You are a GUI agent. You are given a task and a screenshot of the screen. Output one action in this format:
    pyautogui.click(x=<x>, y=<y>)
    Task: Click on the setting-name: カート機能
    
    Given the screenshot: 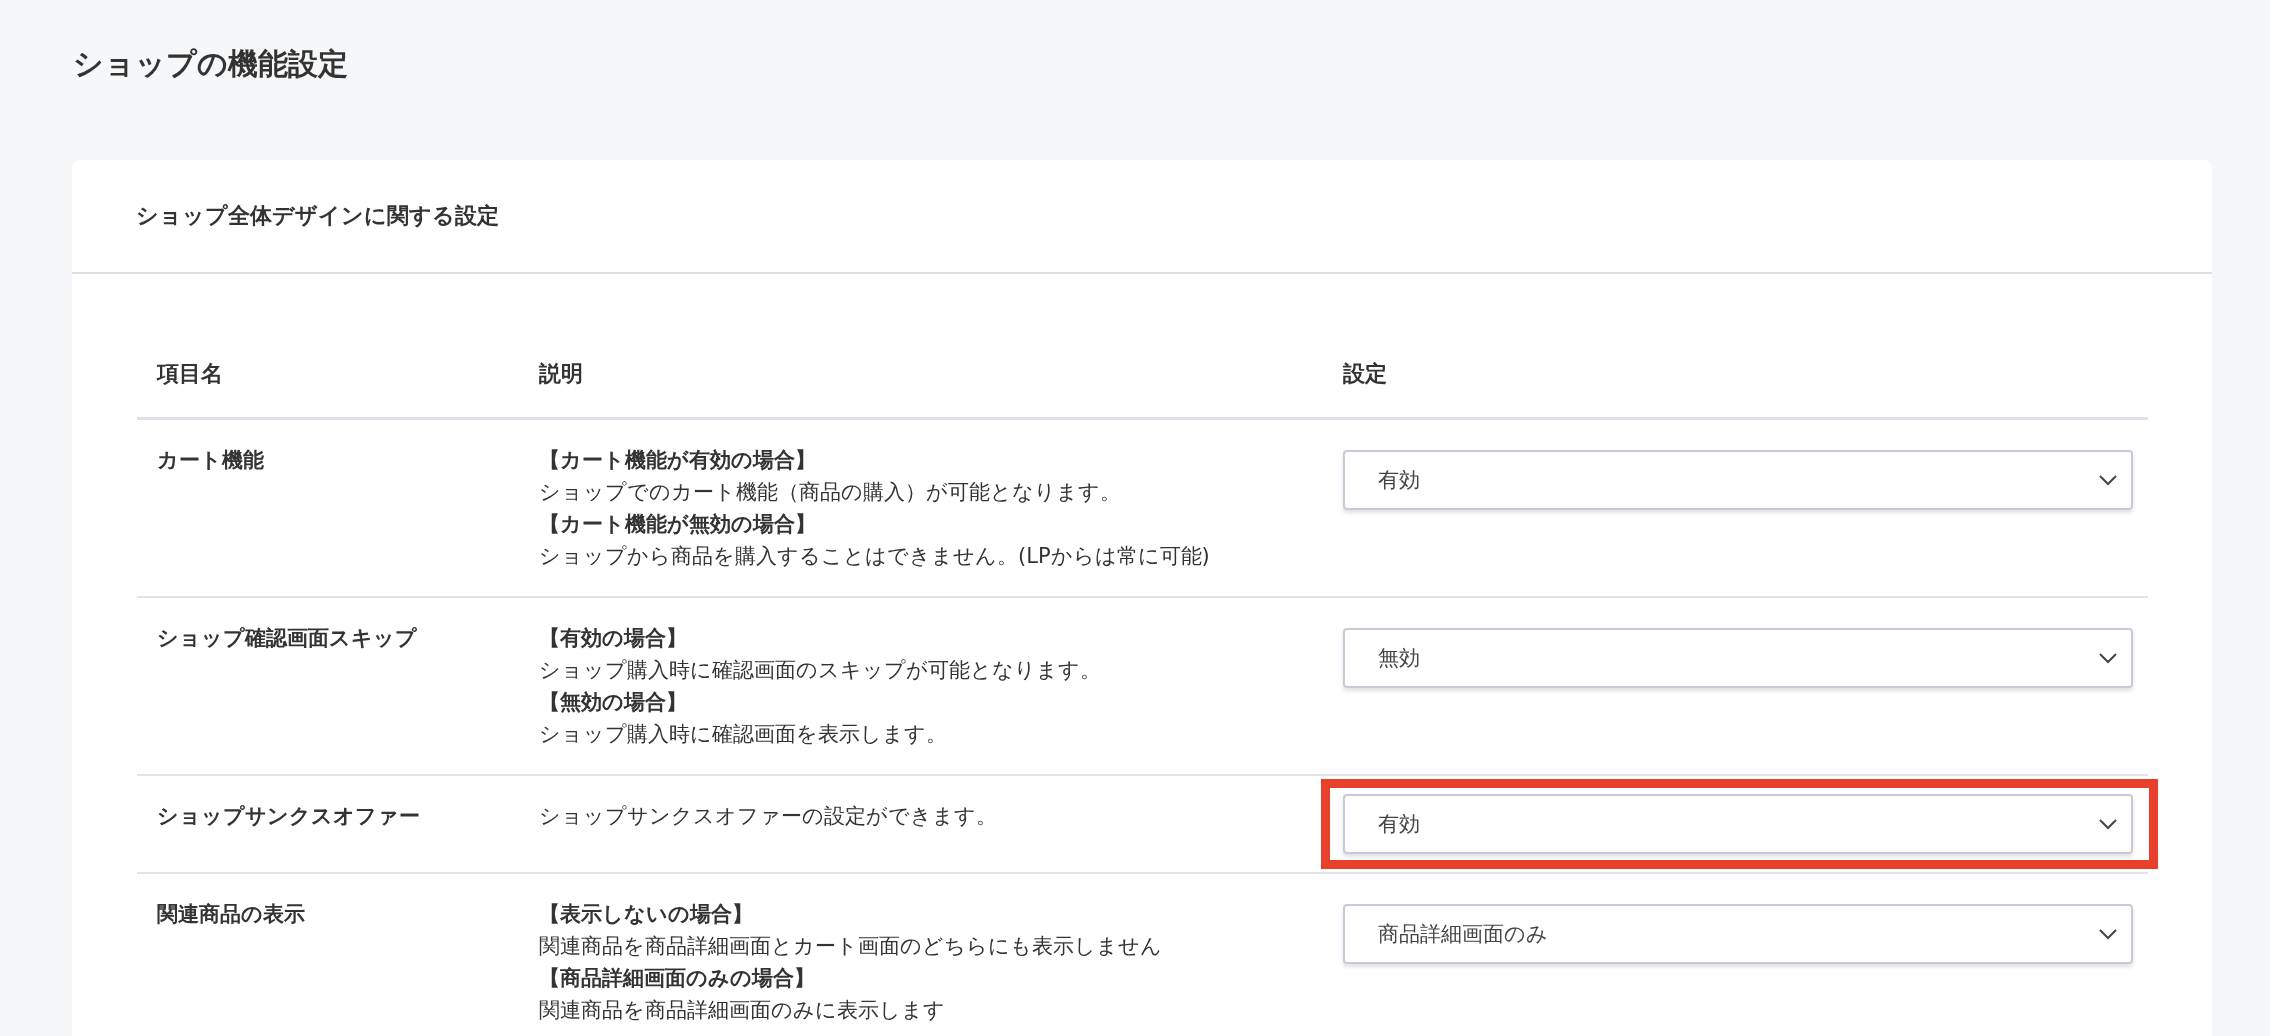 What is the action you would take?
    pyautogui.click(x=210, y=460)
    